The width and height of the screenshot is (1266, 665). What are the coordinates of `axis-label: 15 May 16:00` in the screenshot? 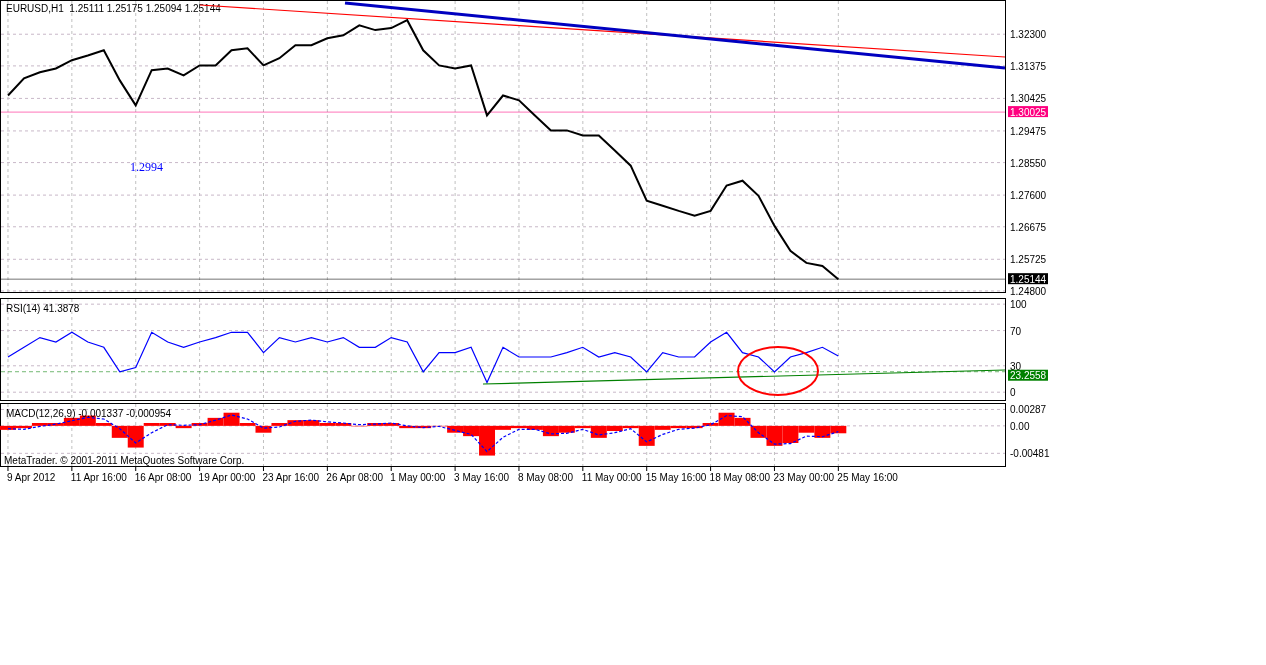 It's located at (676, 477).